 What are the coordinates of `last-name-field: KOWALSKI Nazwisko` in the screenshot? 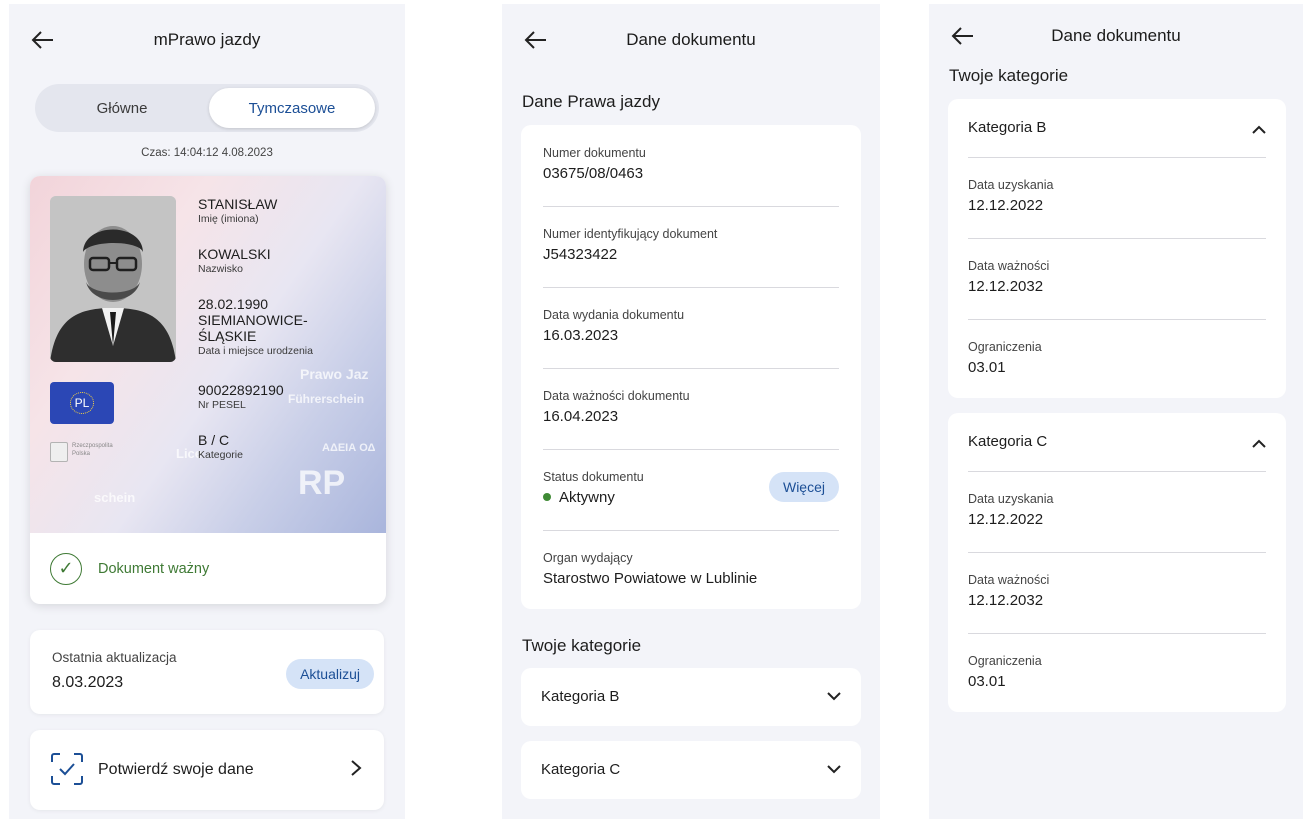 It's located at (234, 261).